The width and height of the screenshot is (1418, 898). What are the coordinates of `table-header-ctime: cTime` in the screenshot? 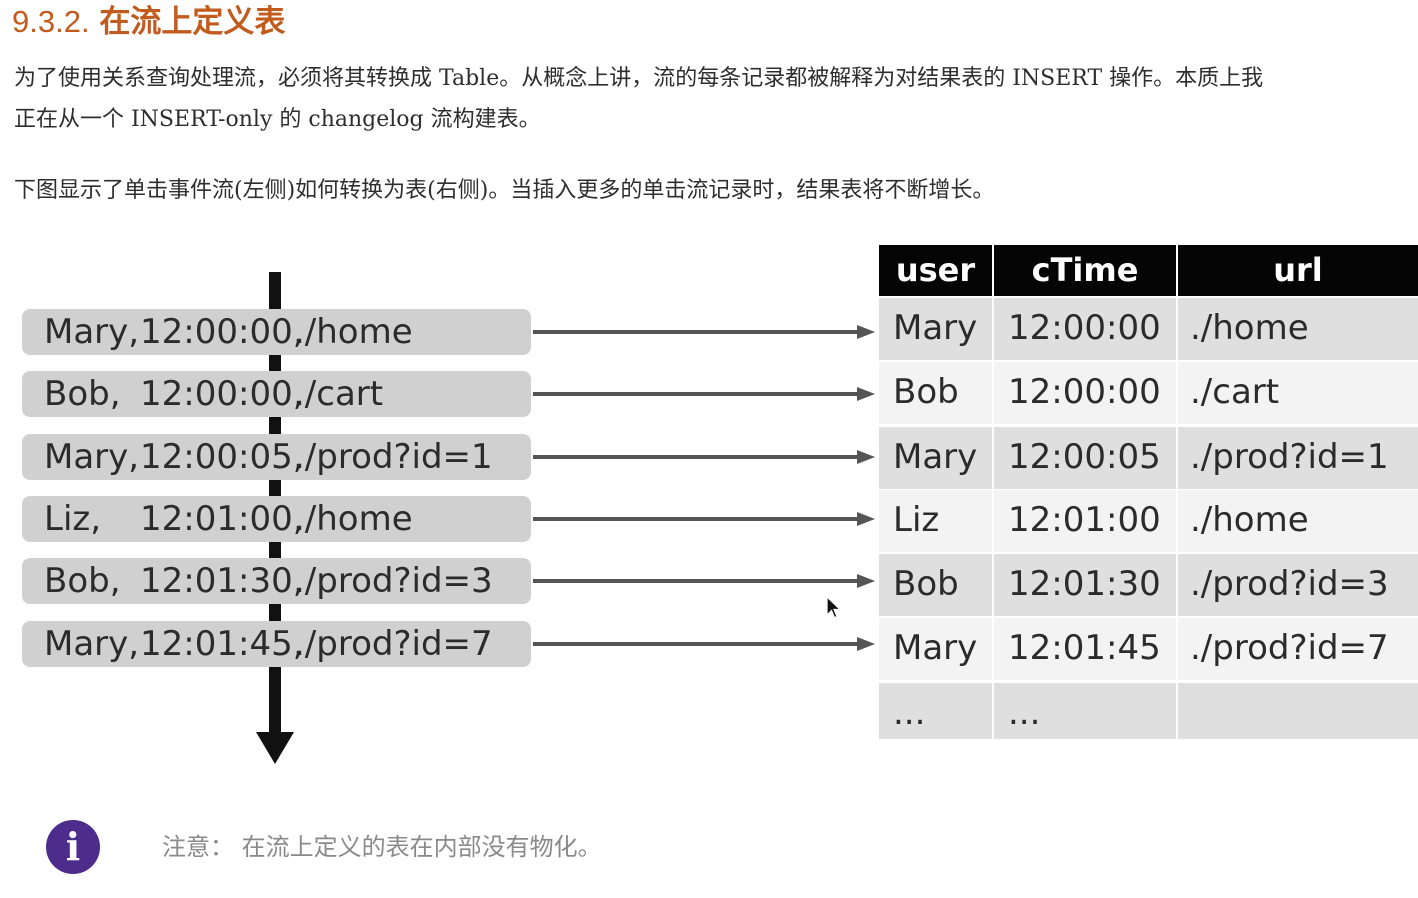 It's located at (1085, 270).